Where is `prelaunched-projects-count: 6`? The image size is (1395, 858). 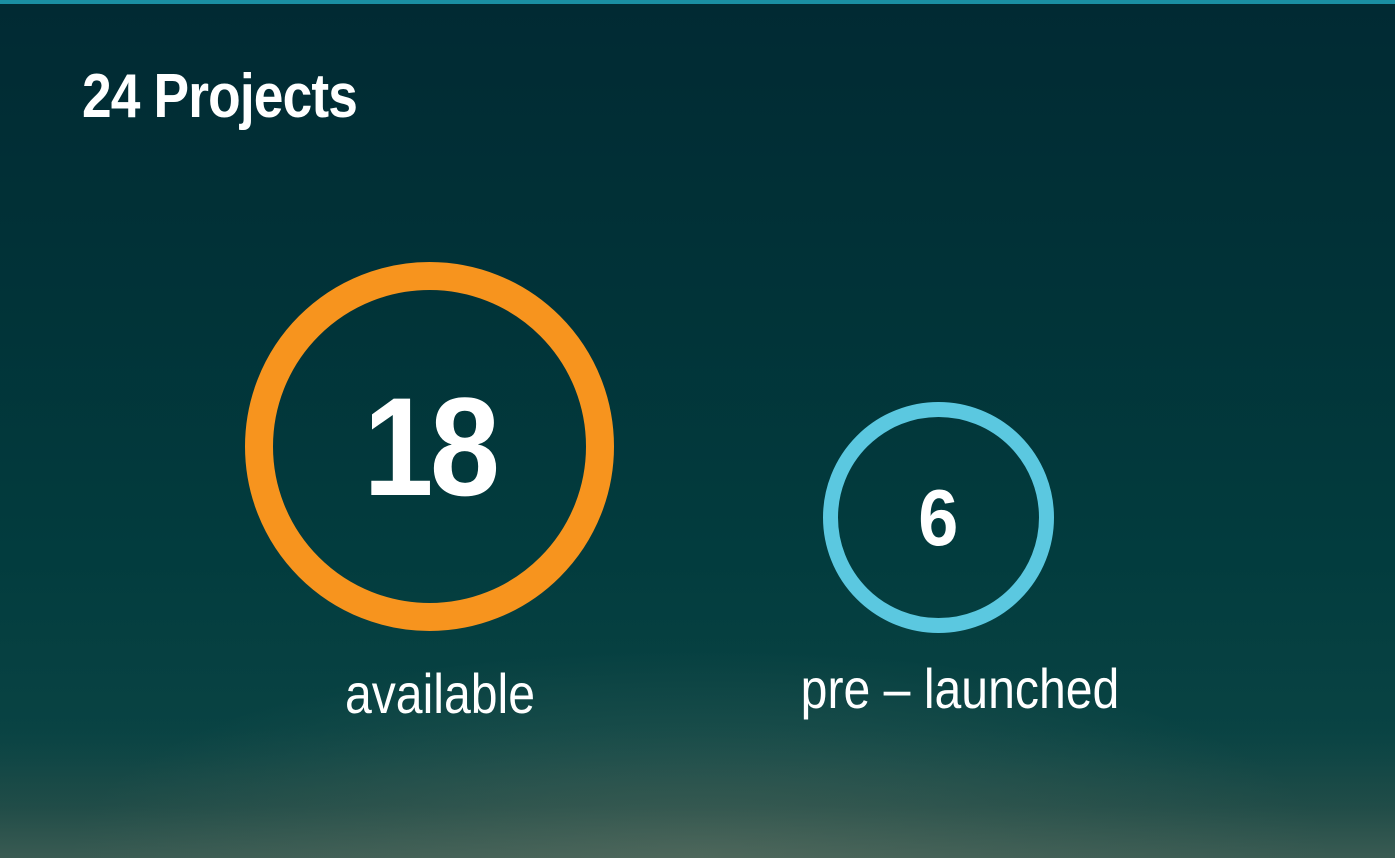 prelaunched-projects-count: 6 is located at coordinates (938, 517).